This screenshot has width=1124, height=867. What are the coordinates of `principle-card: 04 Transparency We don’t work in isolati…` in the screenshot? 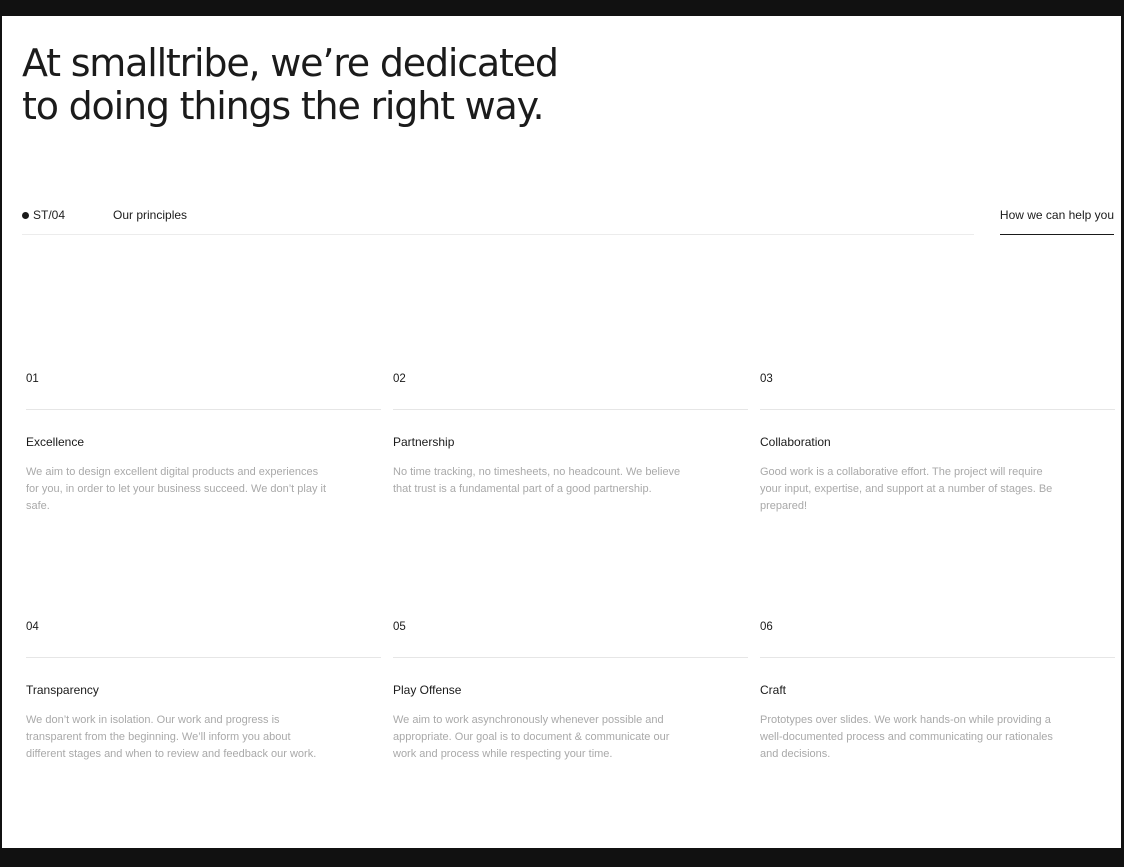 It's located at (203, 743).